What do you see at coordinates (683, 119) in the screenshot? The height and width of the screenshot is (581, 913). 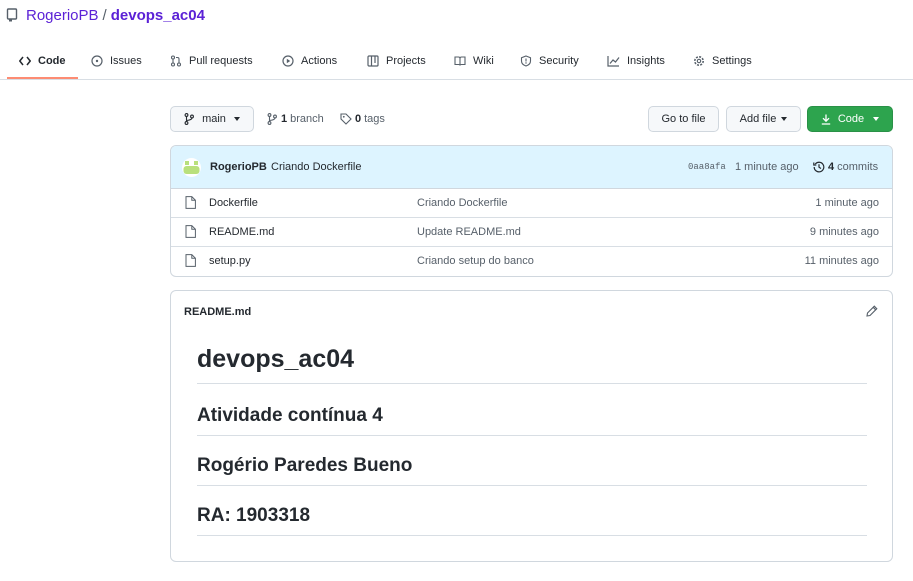 I see `go-to-file-button: Go to file` at bounding box center [683, 119].